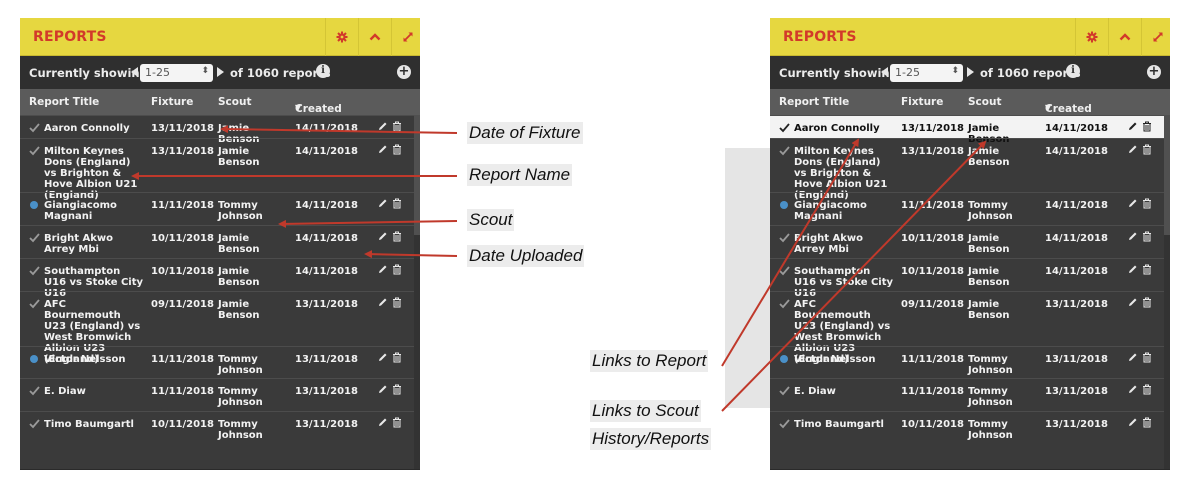 The width and height of the screenshot is (1188, 490). What do you see at coordinates (844, 211) in the screenshot?
I see `report-title-link: Giangiacomo Magnani` at bounding box center [844, 211].